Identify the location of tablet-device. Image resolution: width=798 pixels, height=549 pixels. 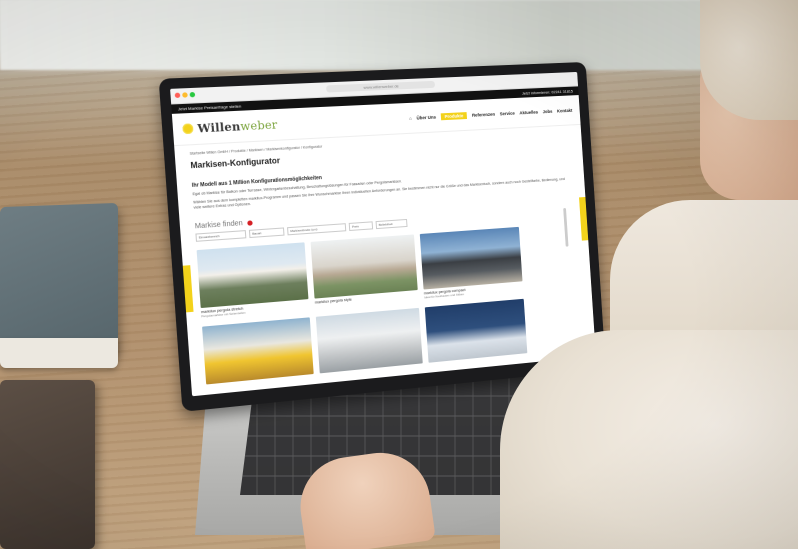
(47, 464).